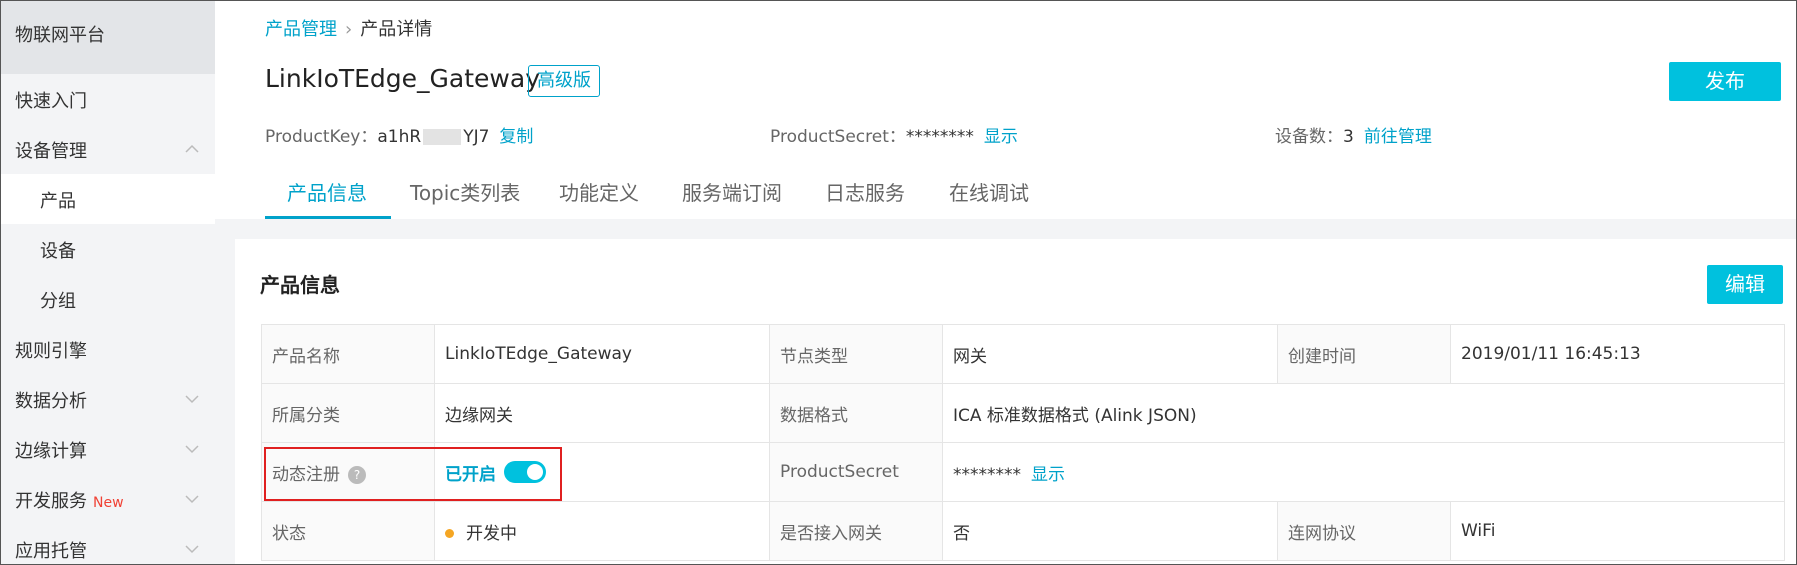 This screenshot has height=565, width=1797. I want to click on table-row: 状态 开发中 是否接入网关 否 连网协议 WiFi, so click(1023, 531).